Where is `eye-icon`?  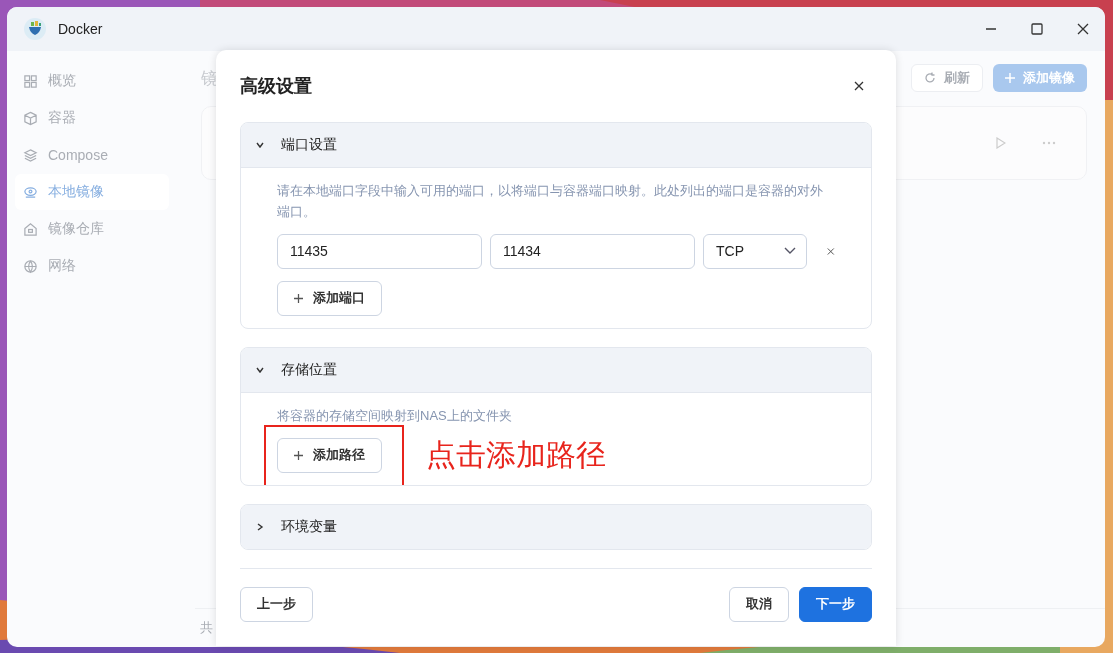 eye-icon is located at coordinates (30, 192).